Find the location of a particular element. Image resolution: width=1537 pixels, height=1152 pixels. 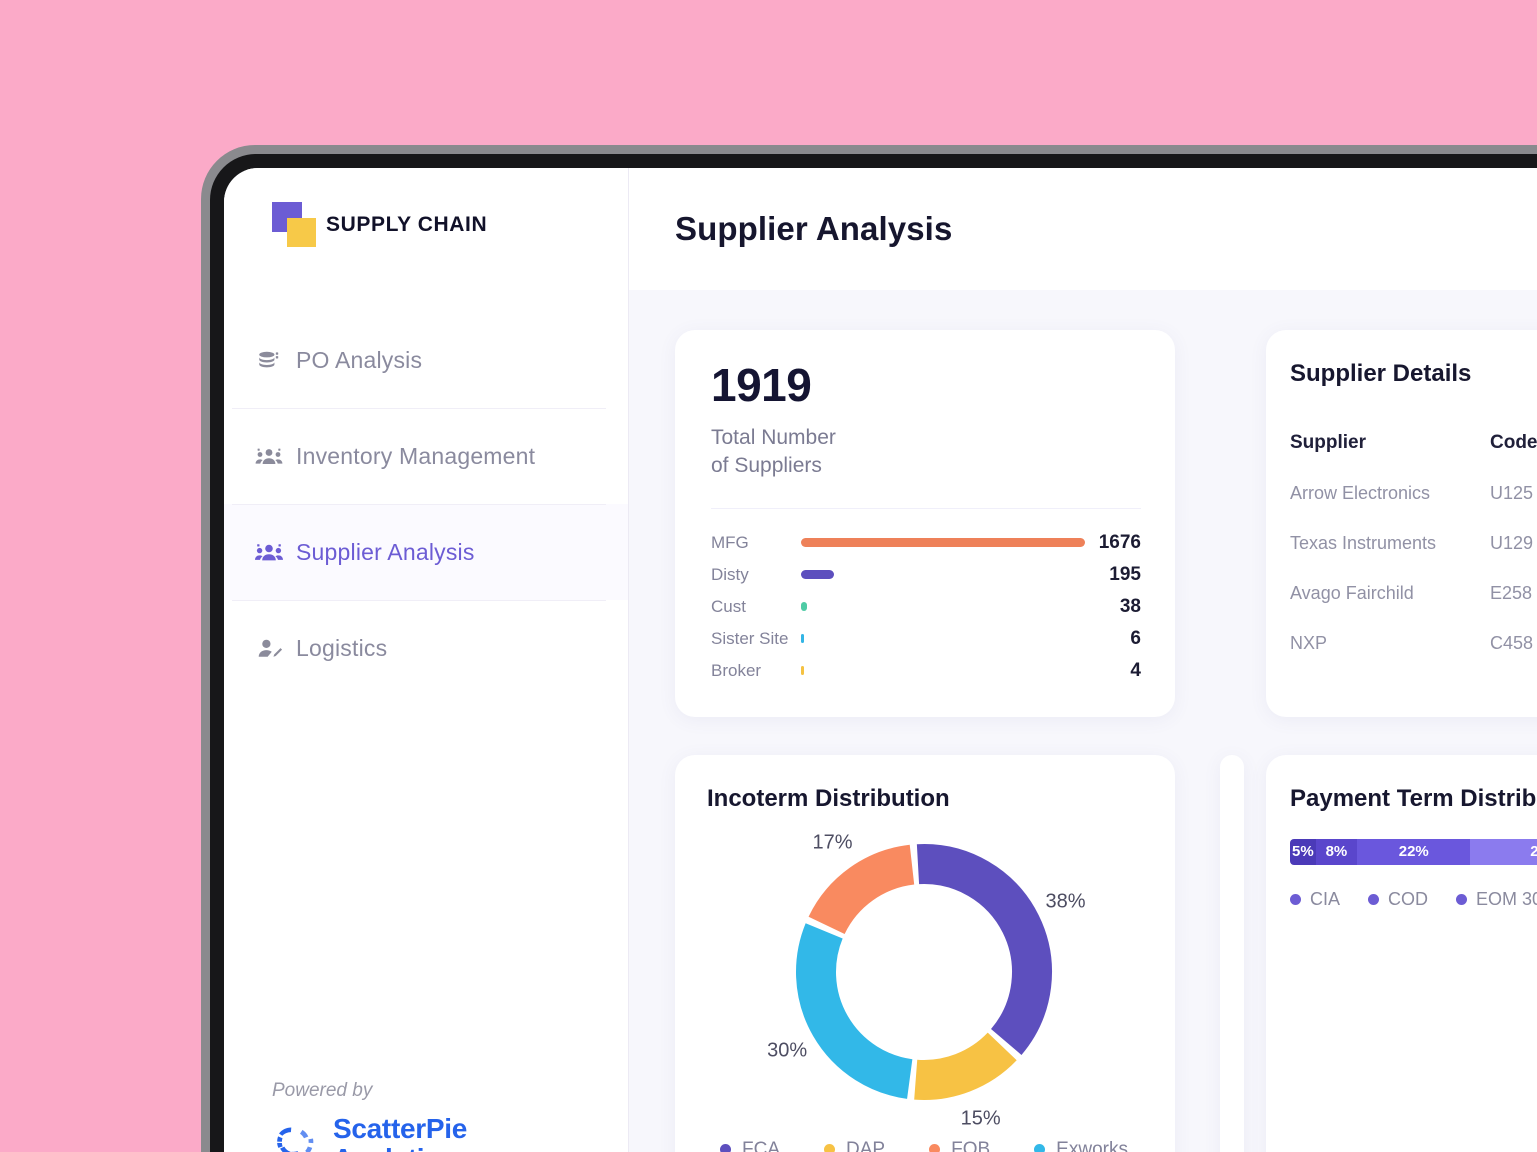

bar-value: 195 is located at coordinates (1125, 574).